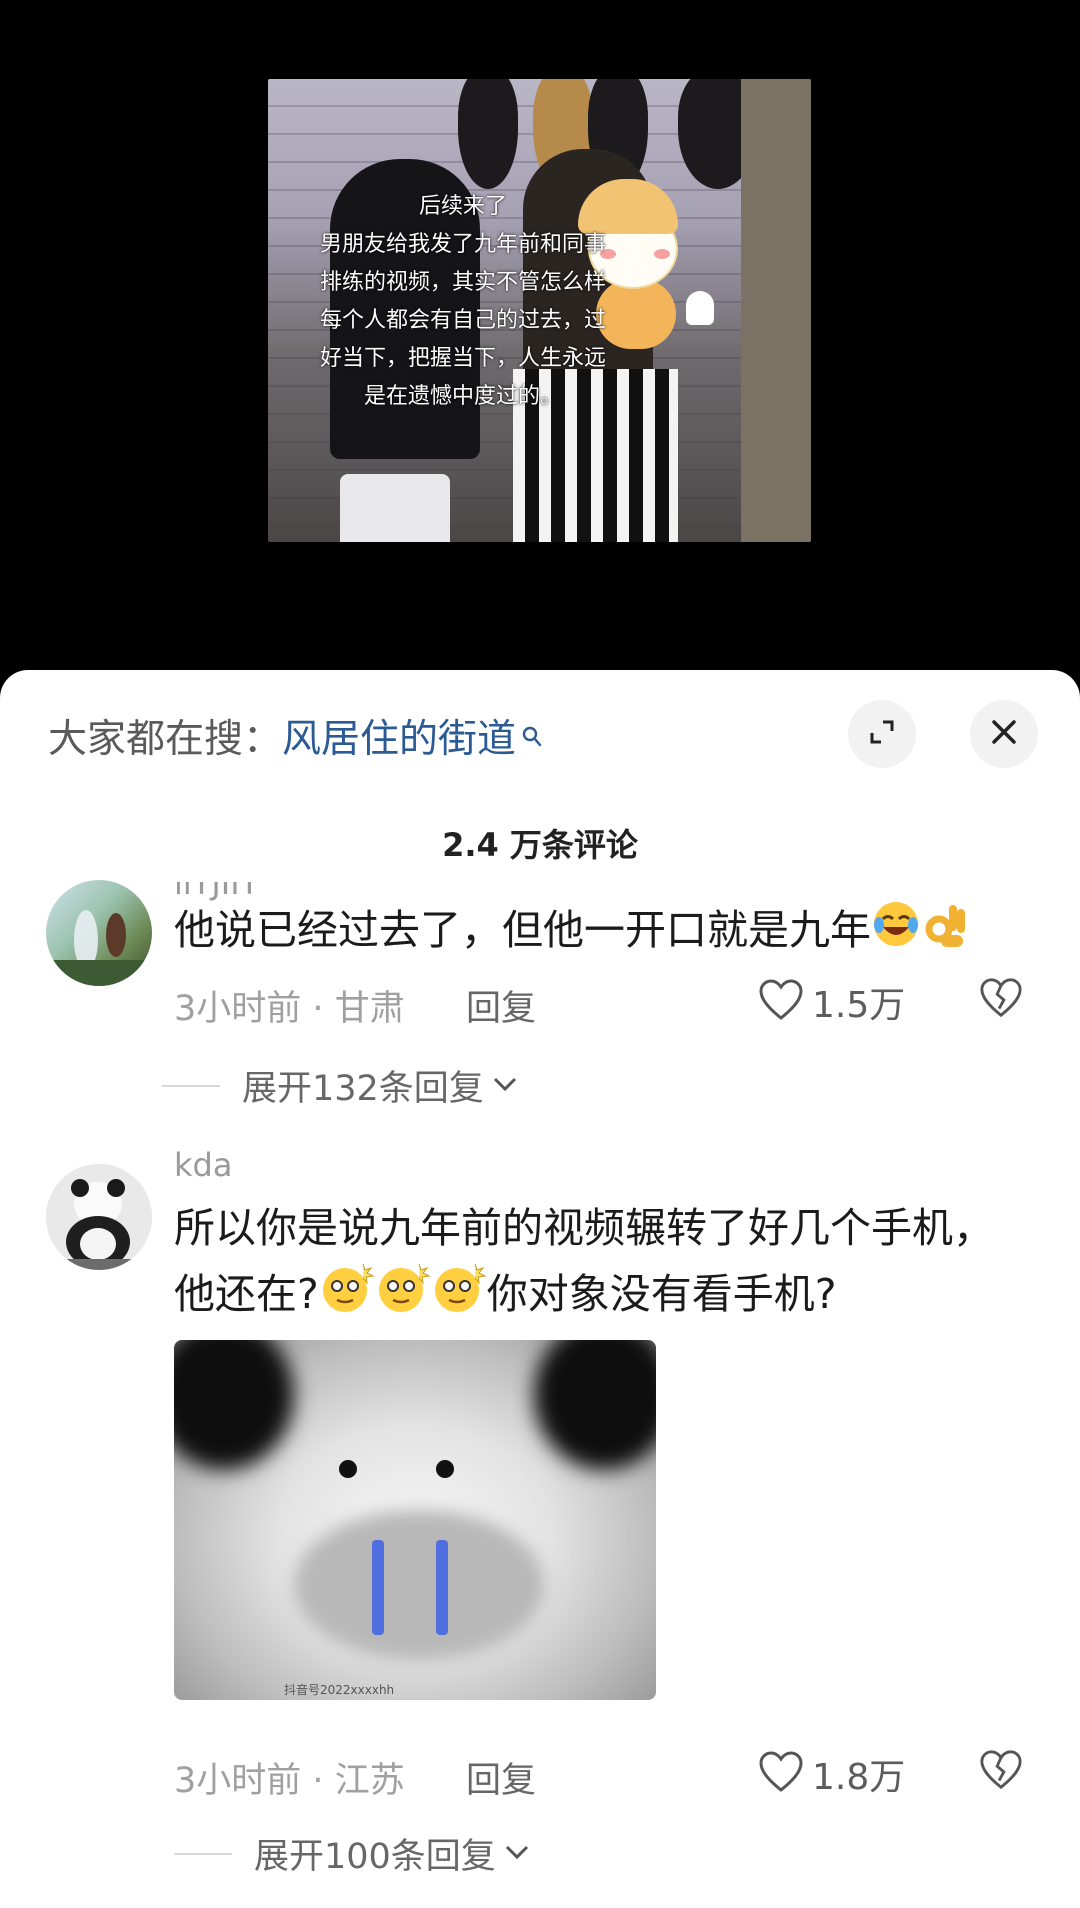 The width and height of the screenshot is (1080, 1908). What do you see at coordinates (462, 282) in the screenshot?
I see `caption-line: 排练的视频，其实不管怎么样` at bounding box center [462, 282].